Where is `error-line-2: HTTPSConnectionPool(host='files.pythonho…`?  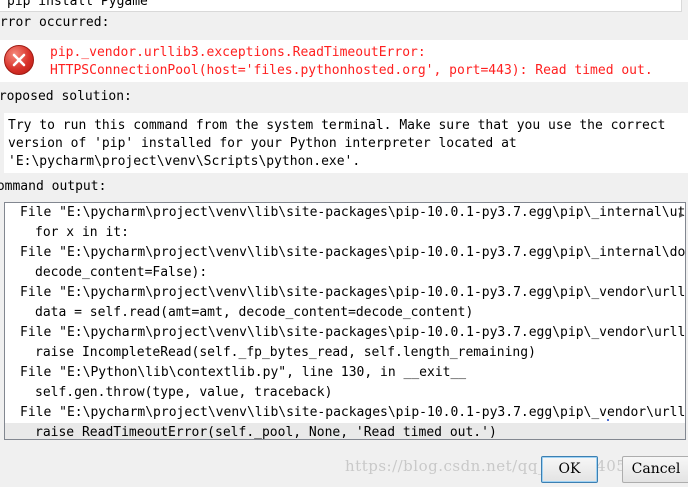 error-line-2: HTTPSConnectionPool(host='files.pythonho… is located at coordinates (351, 70).